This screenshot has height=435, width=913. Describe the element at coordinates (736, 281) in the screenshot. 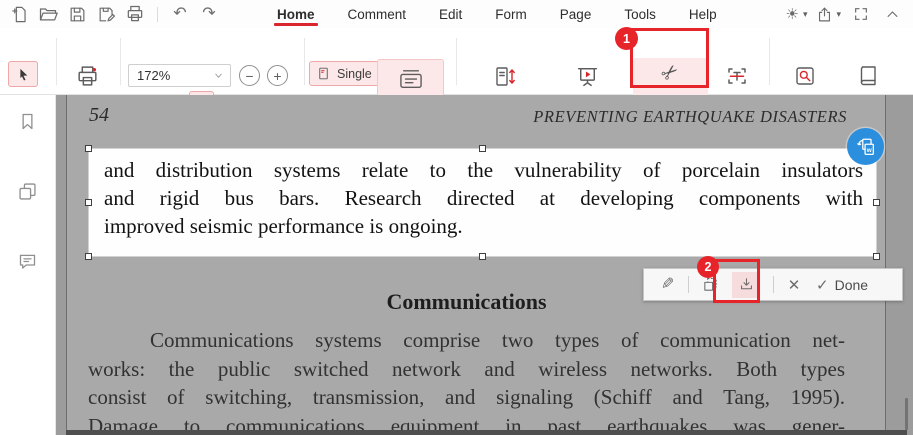

I see `annotation-rect-save` at that location.